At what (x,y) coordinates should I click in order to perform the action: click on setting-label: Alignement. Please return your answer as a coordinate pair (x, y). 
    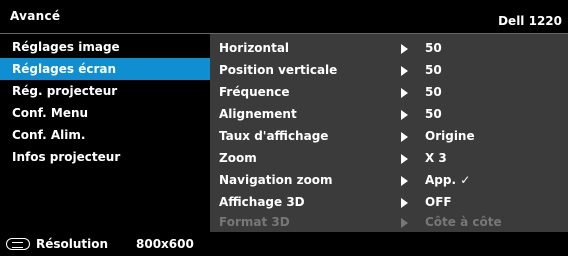
    Looking at the image, I should click on (258, 114).